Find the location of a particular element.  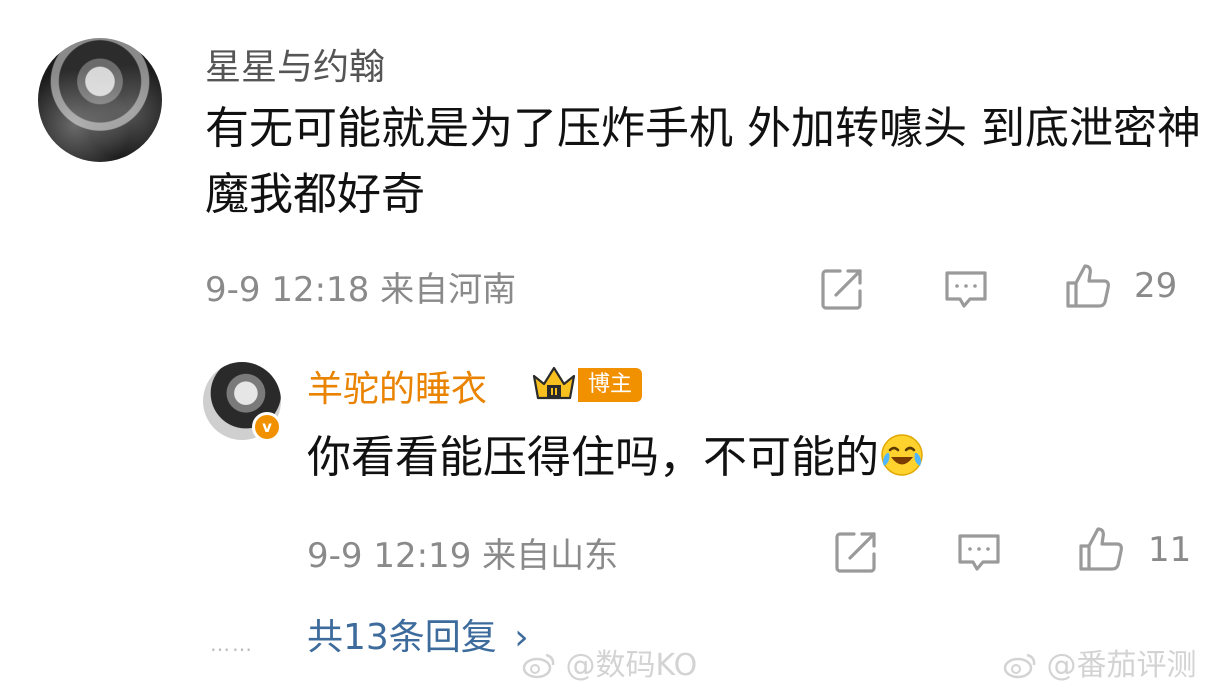

commenter-username: 星星与约翰 is located at coordinates (295, 64).